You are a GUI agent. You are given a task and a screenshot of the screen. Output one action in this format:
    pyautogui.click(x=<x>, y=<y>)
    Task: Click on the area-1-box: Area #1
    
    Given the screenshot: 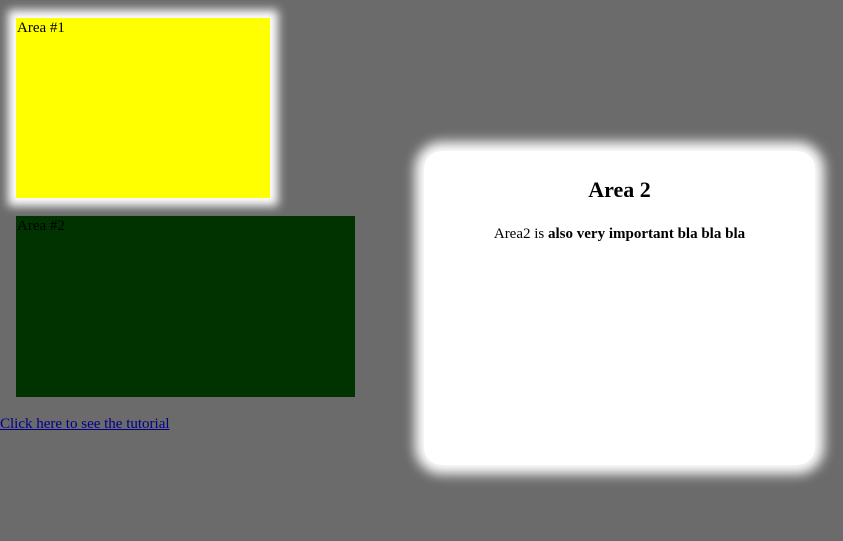 What is the action you would take?
    pyautogui.click(x=143, y=108)
    